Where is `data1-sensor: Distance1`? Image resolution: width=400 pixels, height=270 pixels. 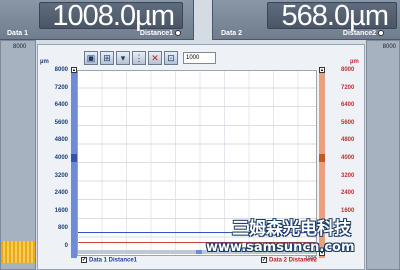 data1-sensor: Distance1 is located at coordinates (160, 33).